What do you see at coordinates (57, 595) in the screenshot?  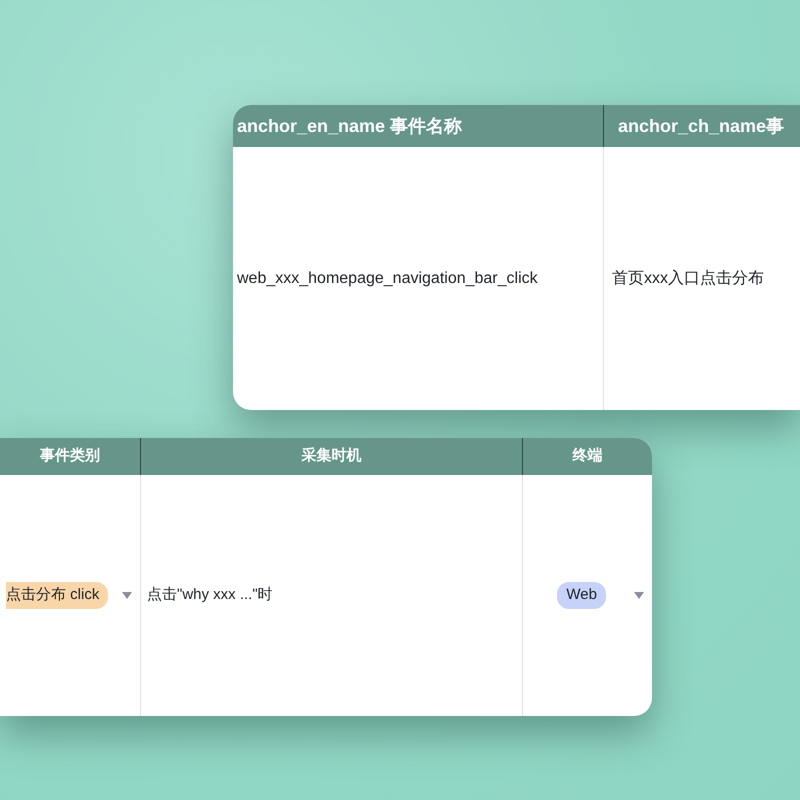 I see `option-tag: 点击分布 click` at bounding box center [57, 595].